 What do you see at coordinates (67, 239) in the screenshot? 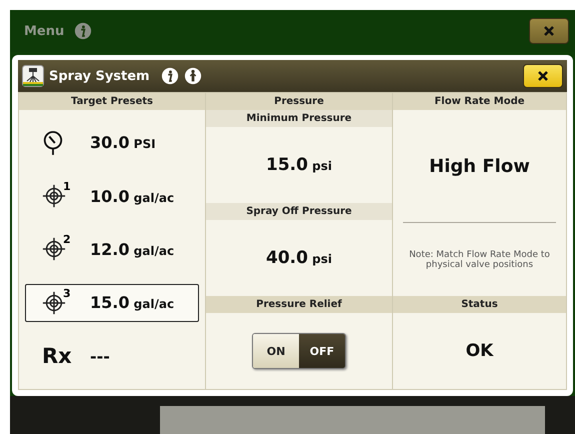
I see `preset-number: 2` at bounding box center [67, 239].